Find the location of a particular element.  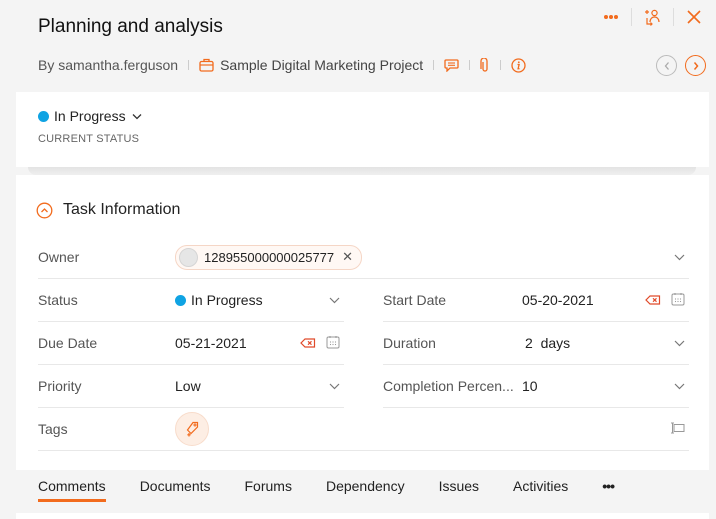

briefcase-icon is located at coordinates (206, 65).